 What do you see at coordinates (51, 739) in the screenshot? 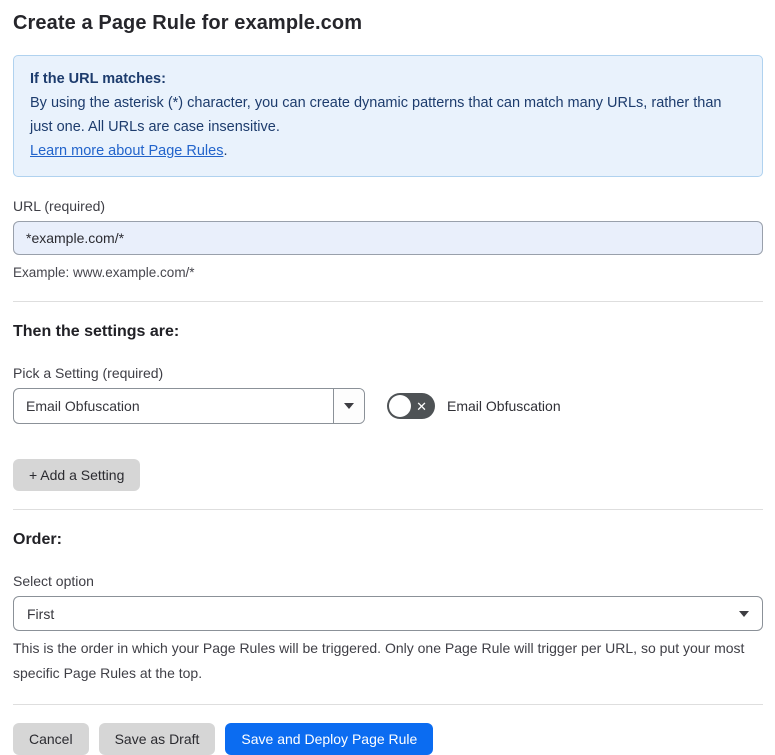
I see `cancel-button: Cancel` at bounding box center [51, 739].